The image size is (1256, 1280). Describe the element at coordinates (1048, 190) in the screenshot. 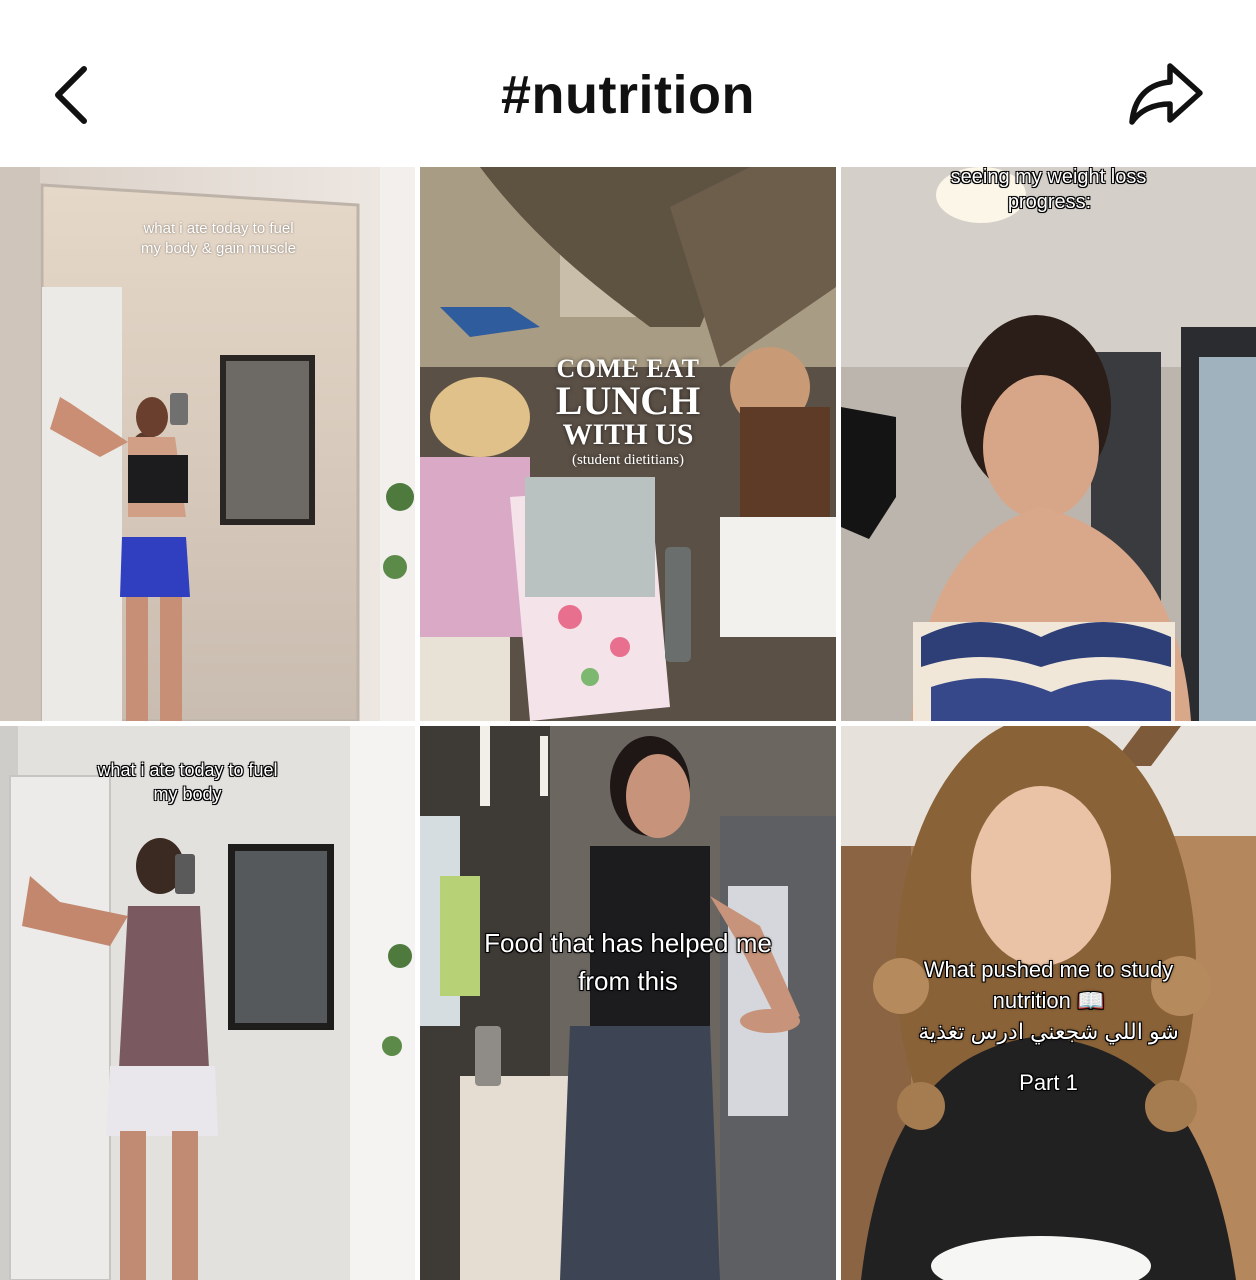

I see `video-caption: seeing my weight loss progress:` at that location.